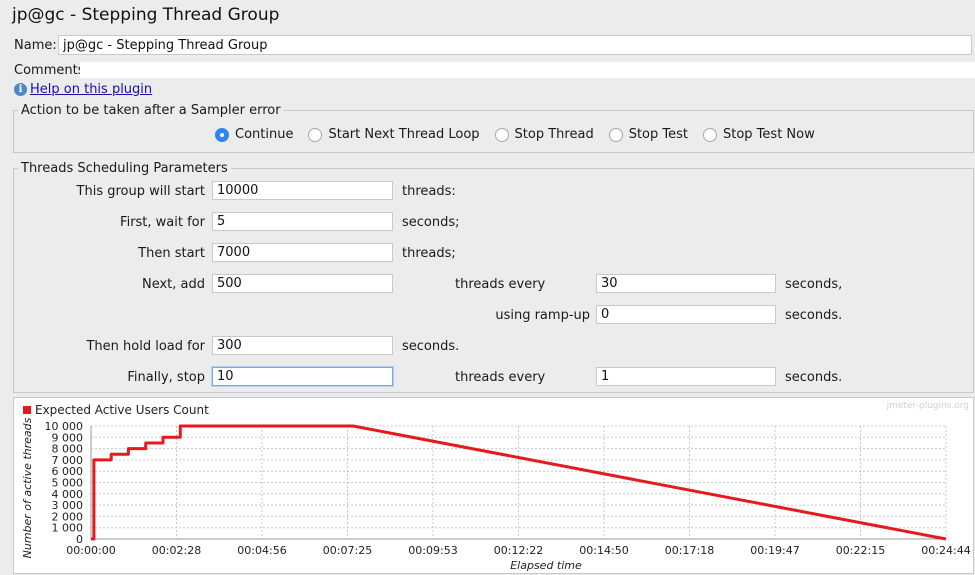  I want to click on x-tick-label: 00:00:00, so click(90, 550).